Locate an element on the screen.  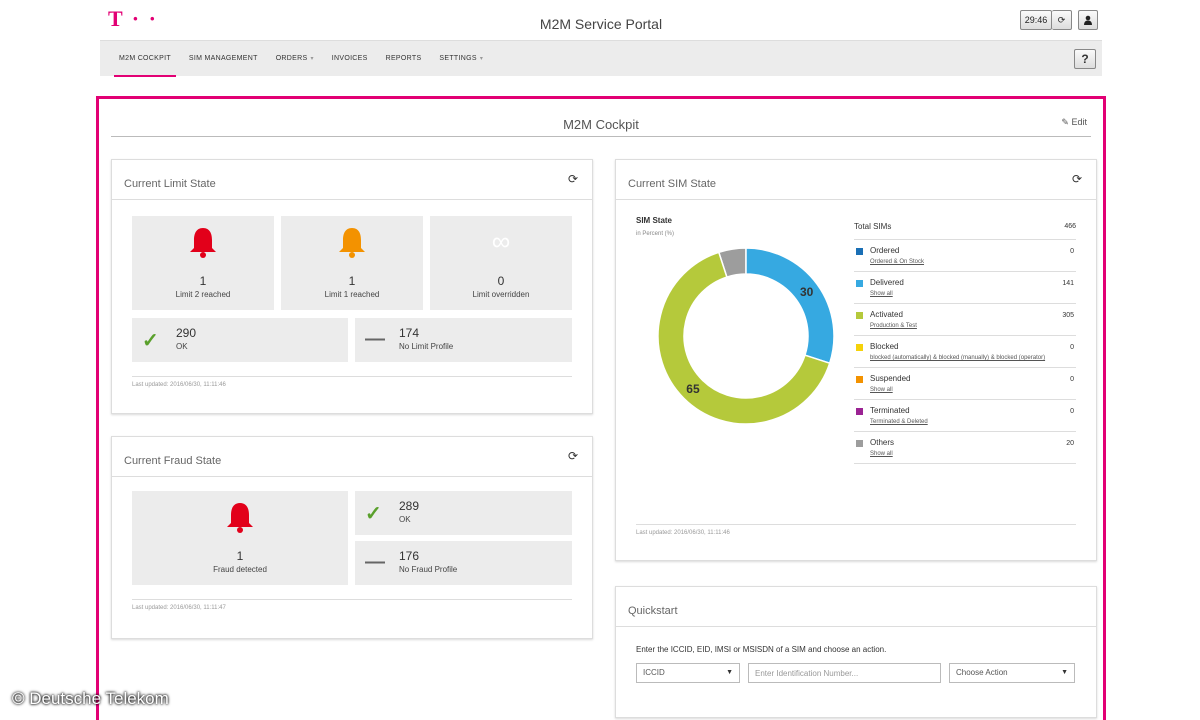
help-button: ? is located at coordinates (1085, 59).